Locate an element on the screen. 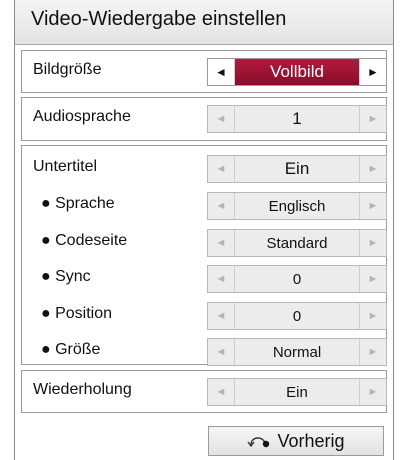 The width and height of the screenshot is (407, 460). row-label: ● Position is located at coordinates (77, 313).